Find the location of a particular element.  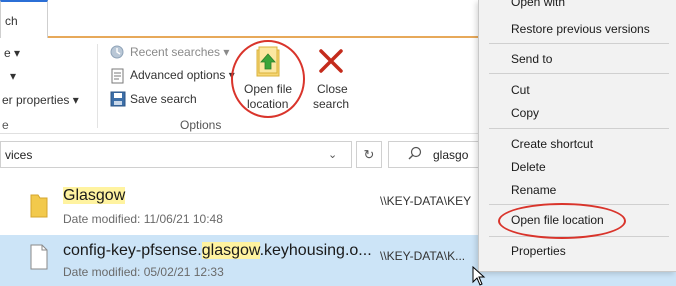

menu-item-open-file-location: Open file location is located at coordinates (557, 220).